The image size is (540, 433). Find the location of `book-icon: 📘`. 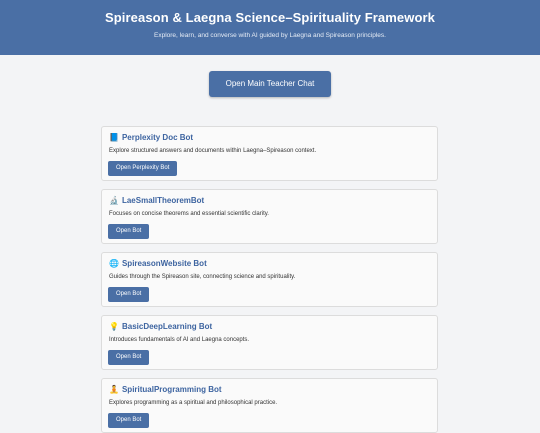

book-icon: 📘 is located at coordinates (114, 137).